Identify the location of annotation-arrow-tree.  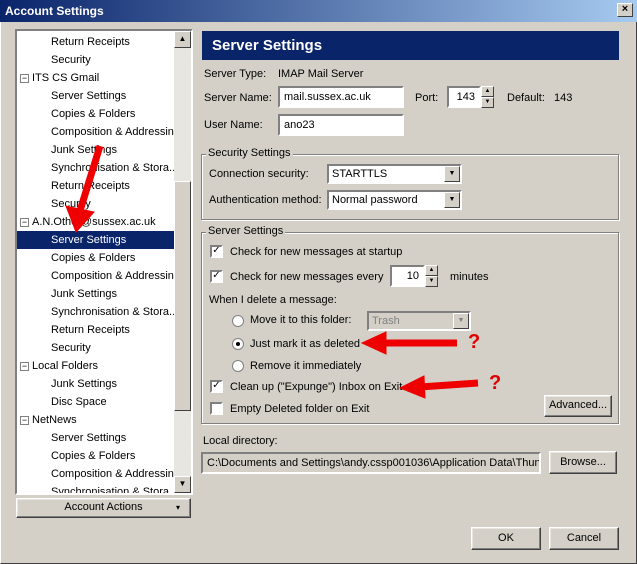
(84, 188).